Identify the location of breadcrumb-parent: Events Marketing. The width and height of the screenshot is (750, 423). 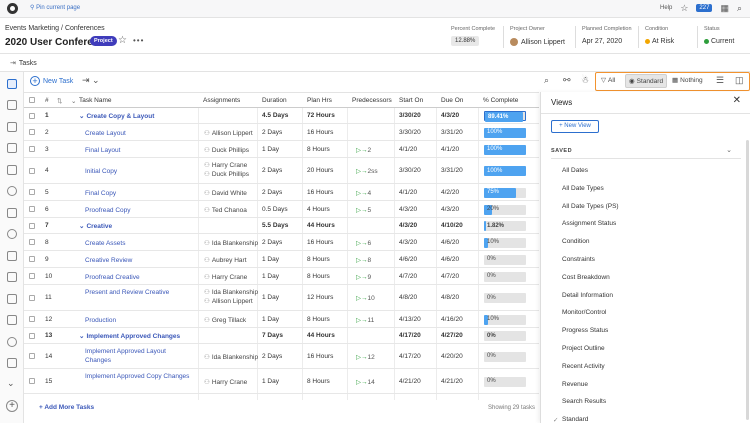
(32, 28).